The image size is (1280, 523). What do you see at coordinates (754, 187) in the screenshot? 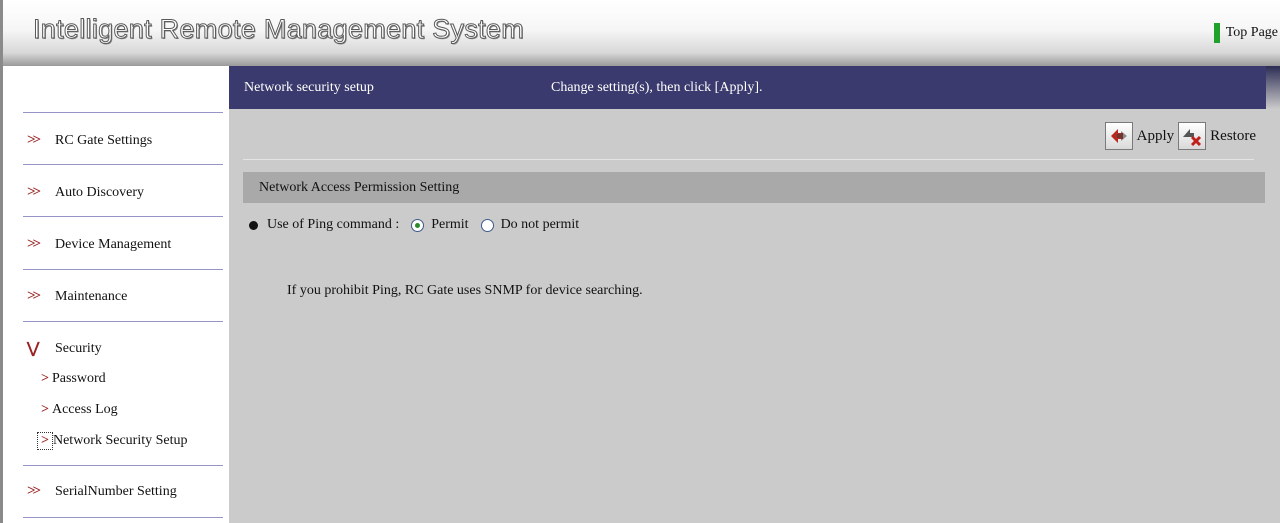
I see `section-header: Network Access Permission Setting` at bounding box center [754, 187].